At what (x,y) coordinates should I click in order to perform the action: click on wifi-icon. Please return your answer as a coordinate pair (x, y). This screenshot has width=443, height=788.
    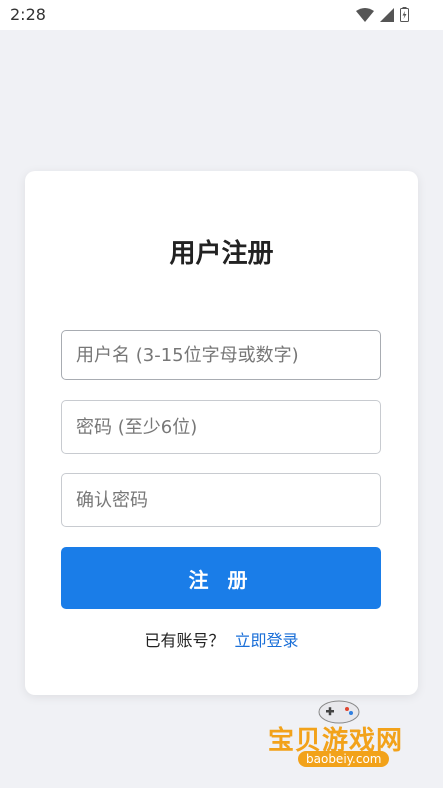
    Looking at the image, I should click on (365, 14).